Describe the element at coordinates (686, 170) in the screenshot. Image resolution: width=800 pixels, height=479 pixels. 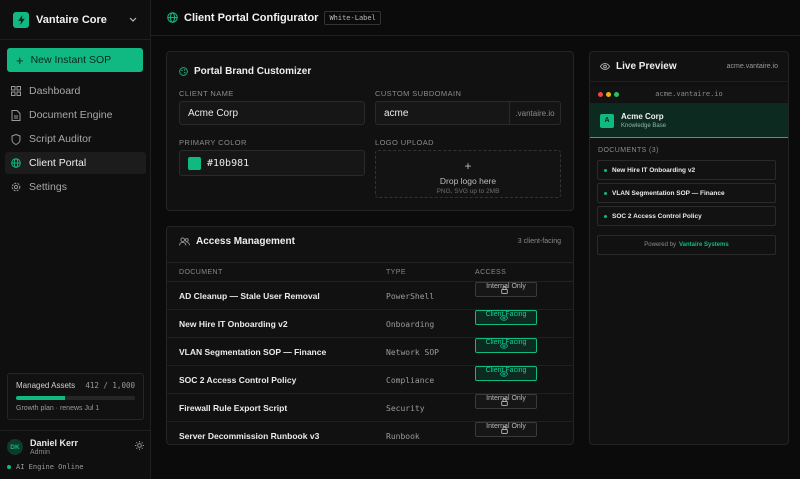
I see `preview-doc-item: New Hire IT Onboarding v2` at that location.